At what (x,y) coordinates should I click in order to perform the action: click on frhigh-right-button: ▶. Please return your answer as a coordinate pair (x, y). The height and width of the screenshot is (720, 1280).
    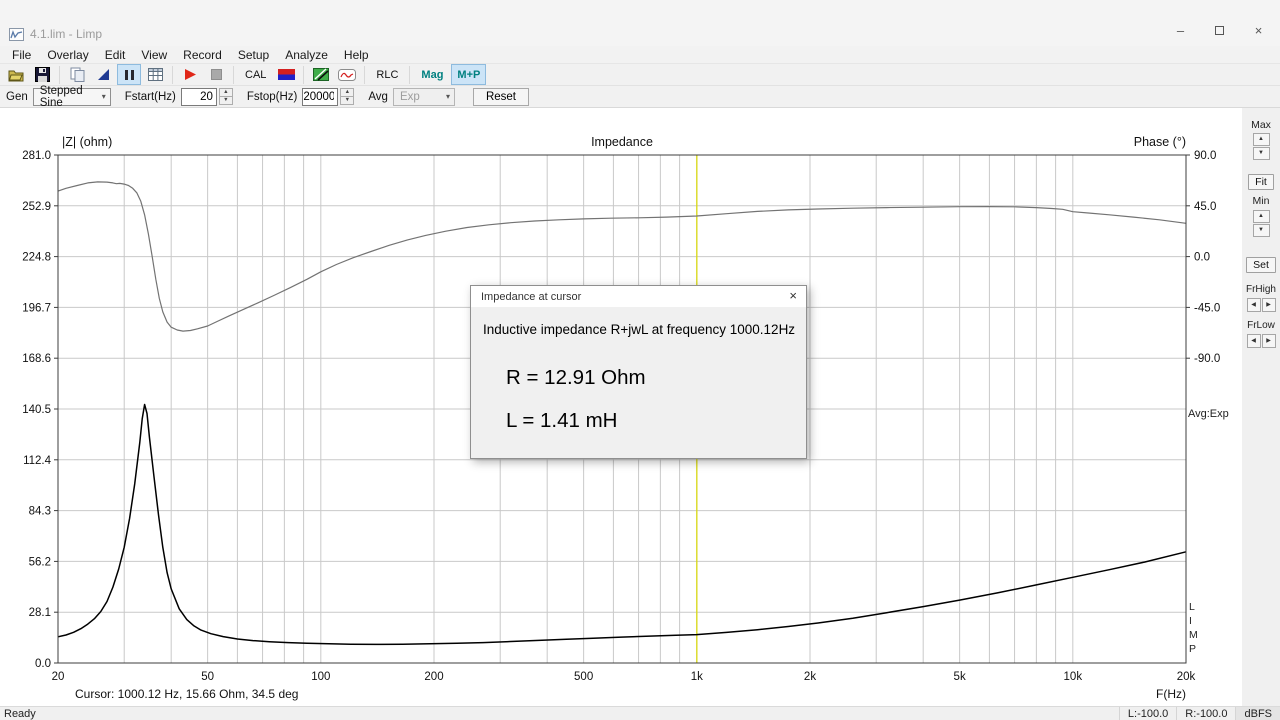
    Looking at the image, I should click on (1268, 305).